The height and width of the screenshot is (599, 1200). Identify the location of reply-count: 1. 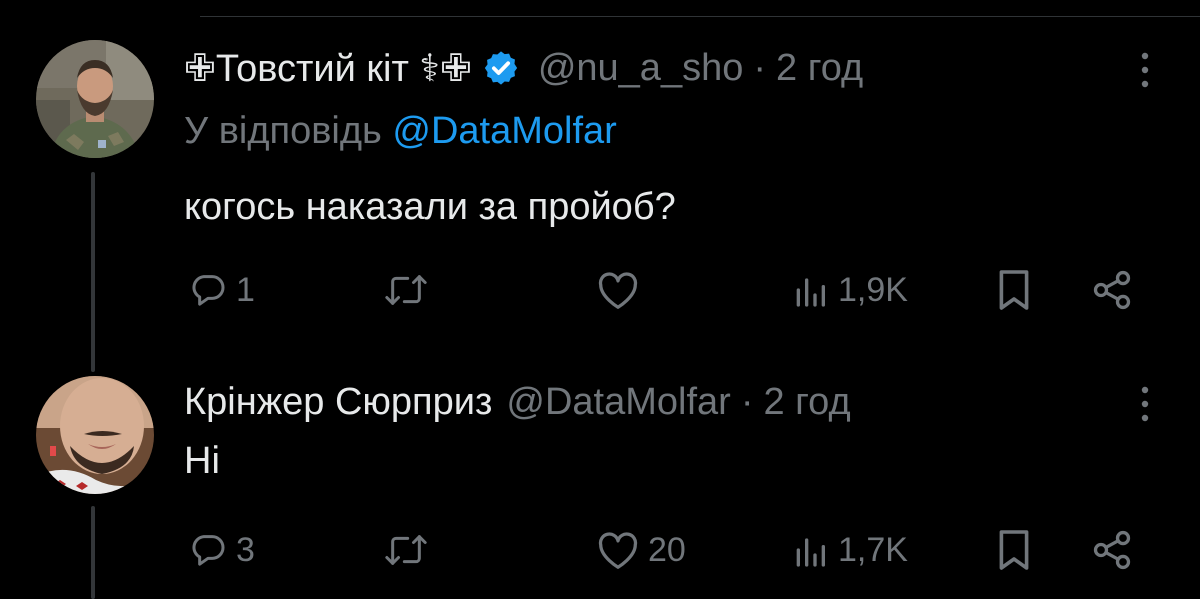
(245, 289).